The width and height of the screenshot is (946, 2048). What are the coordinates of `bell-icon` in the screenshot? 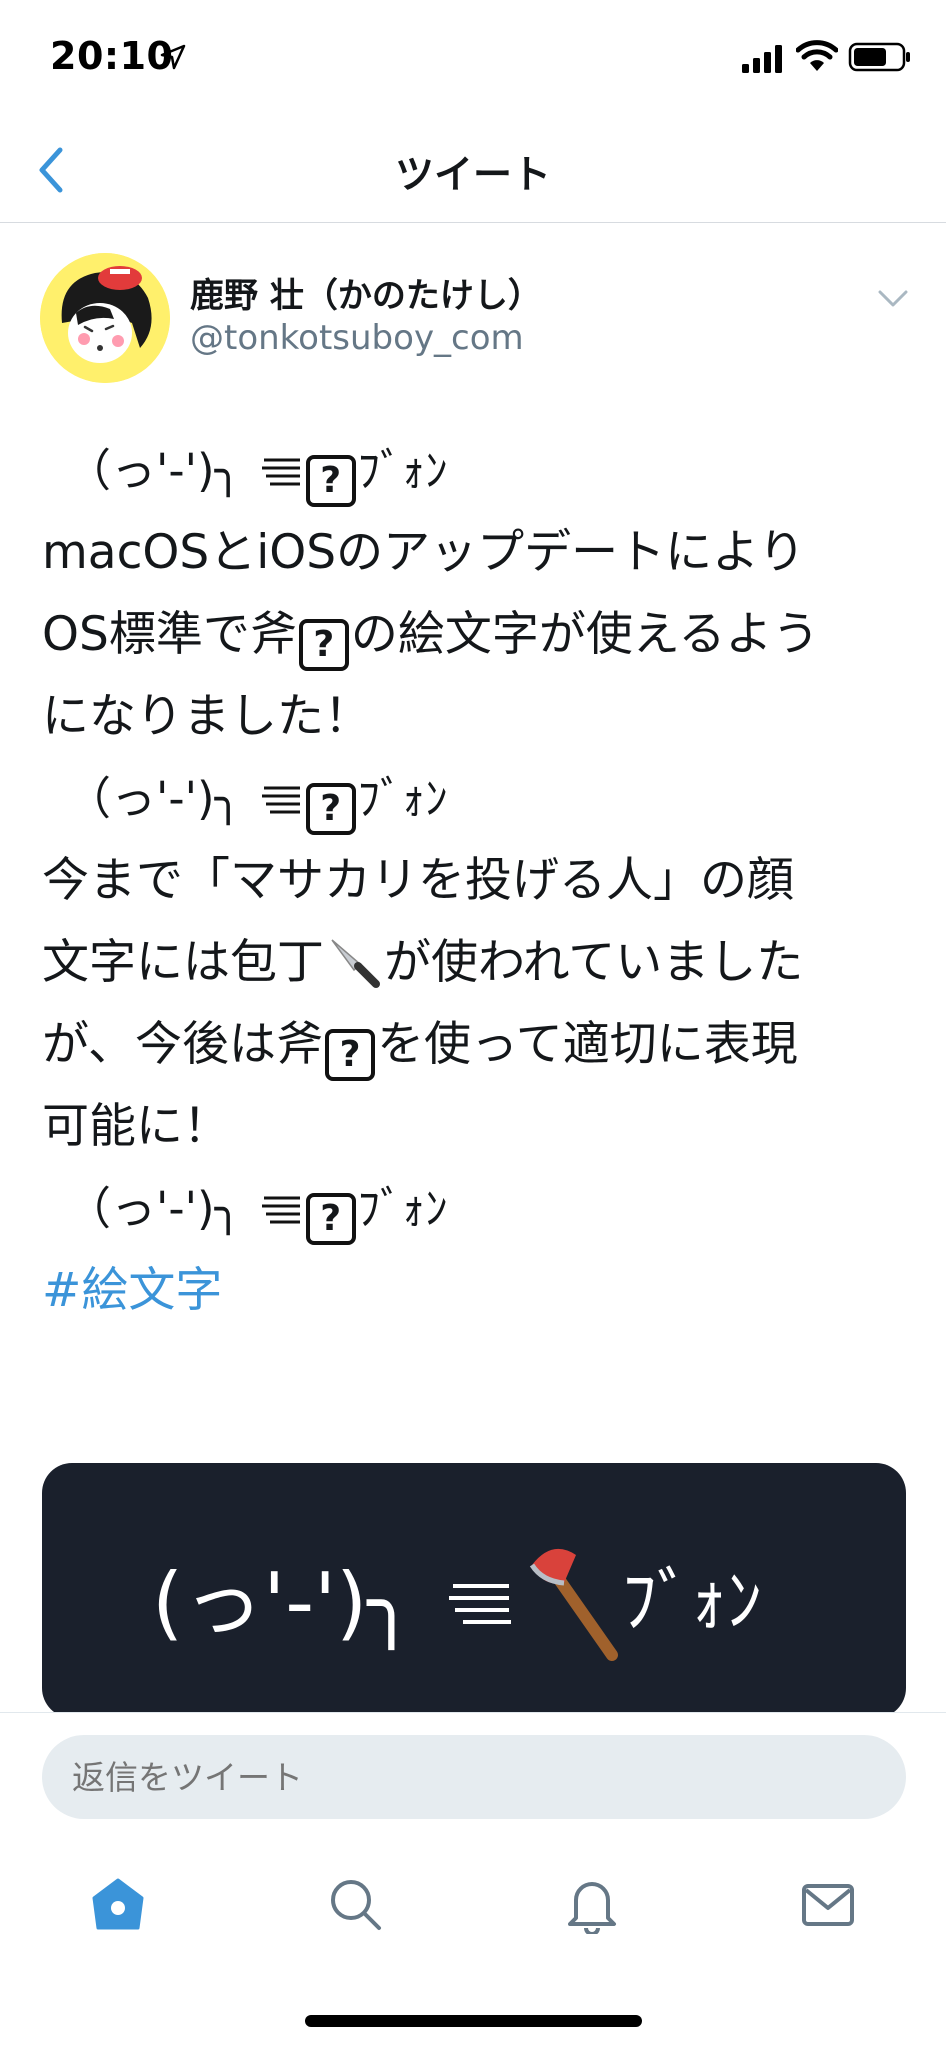 It's located at (592, 1904).